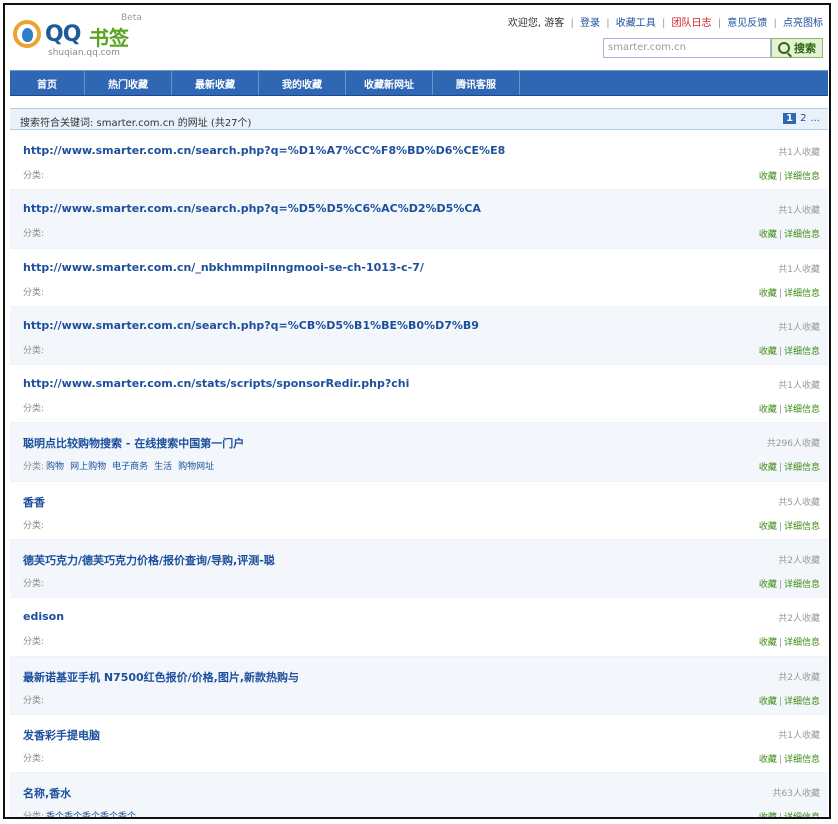 This screenshot has width=838, height=824. What do you see at coordinates (476, 83) in the screenshot?
I see `nav-service: 腾讯客服` at bounding box center [476, 83].